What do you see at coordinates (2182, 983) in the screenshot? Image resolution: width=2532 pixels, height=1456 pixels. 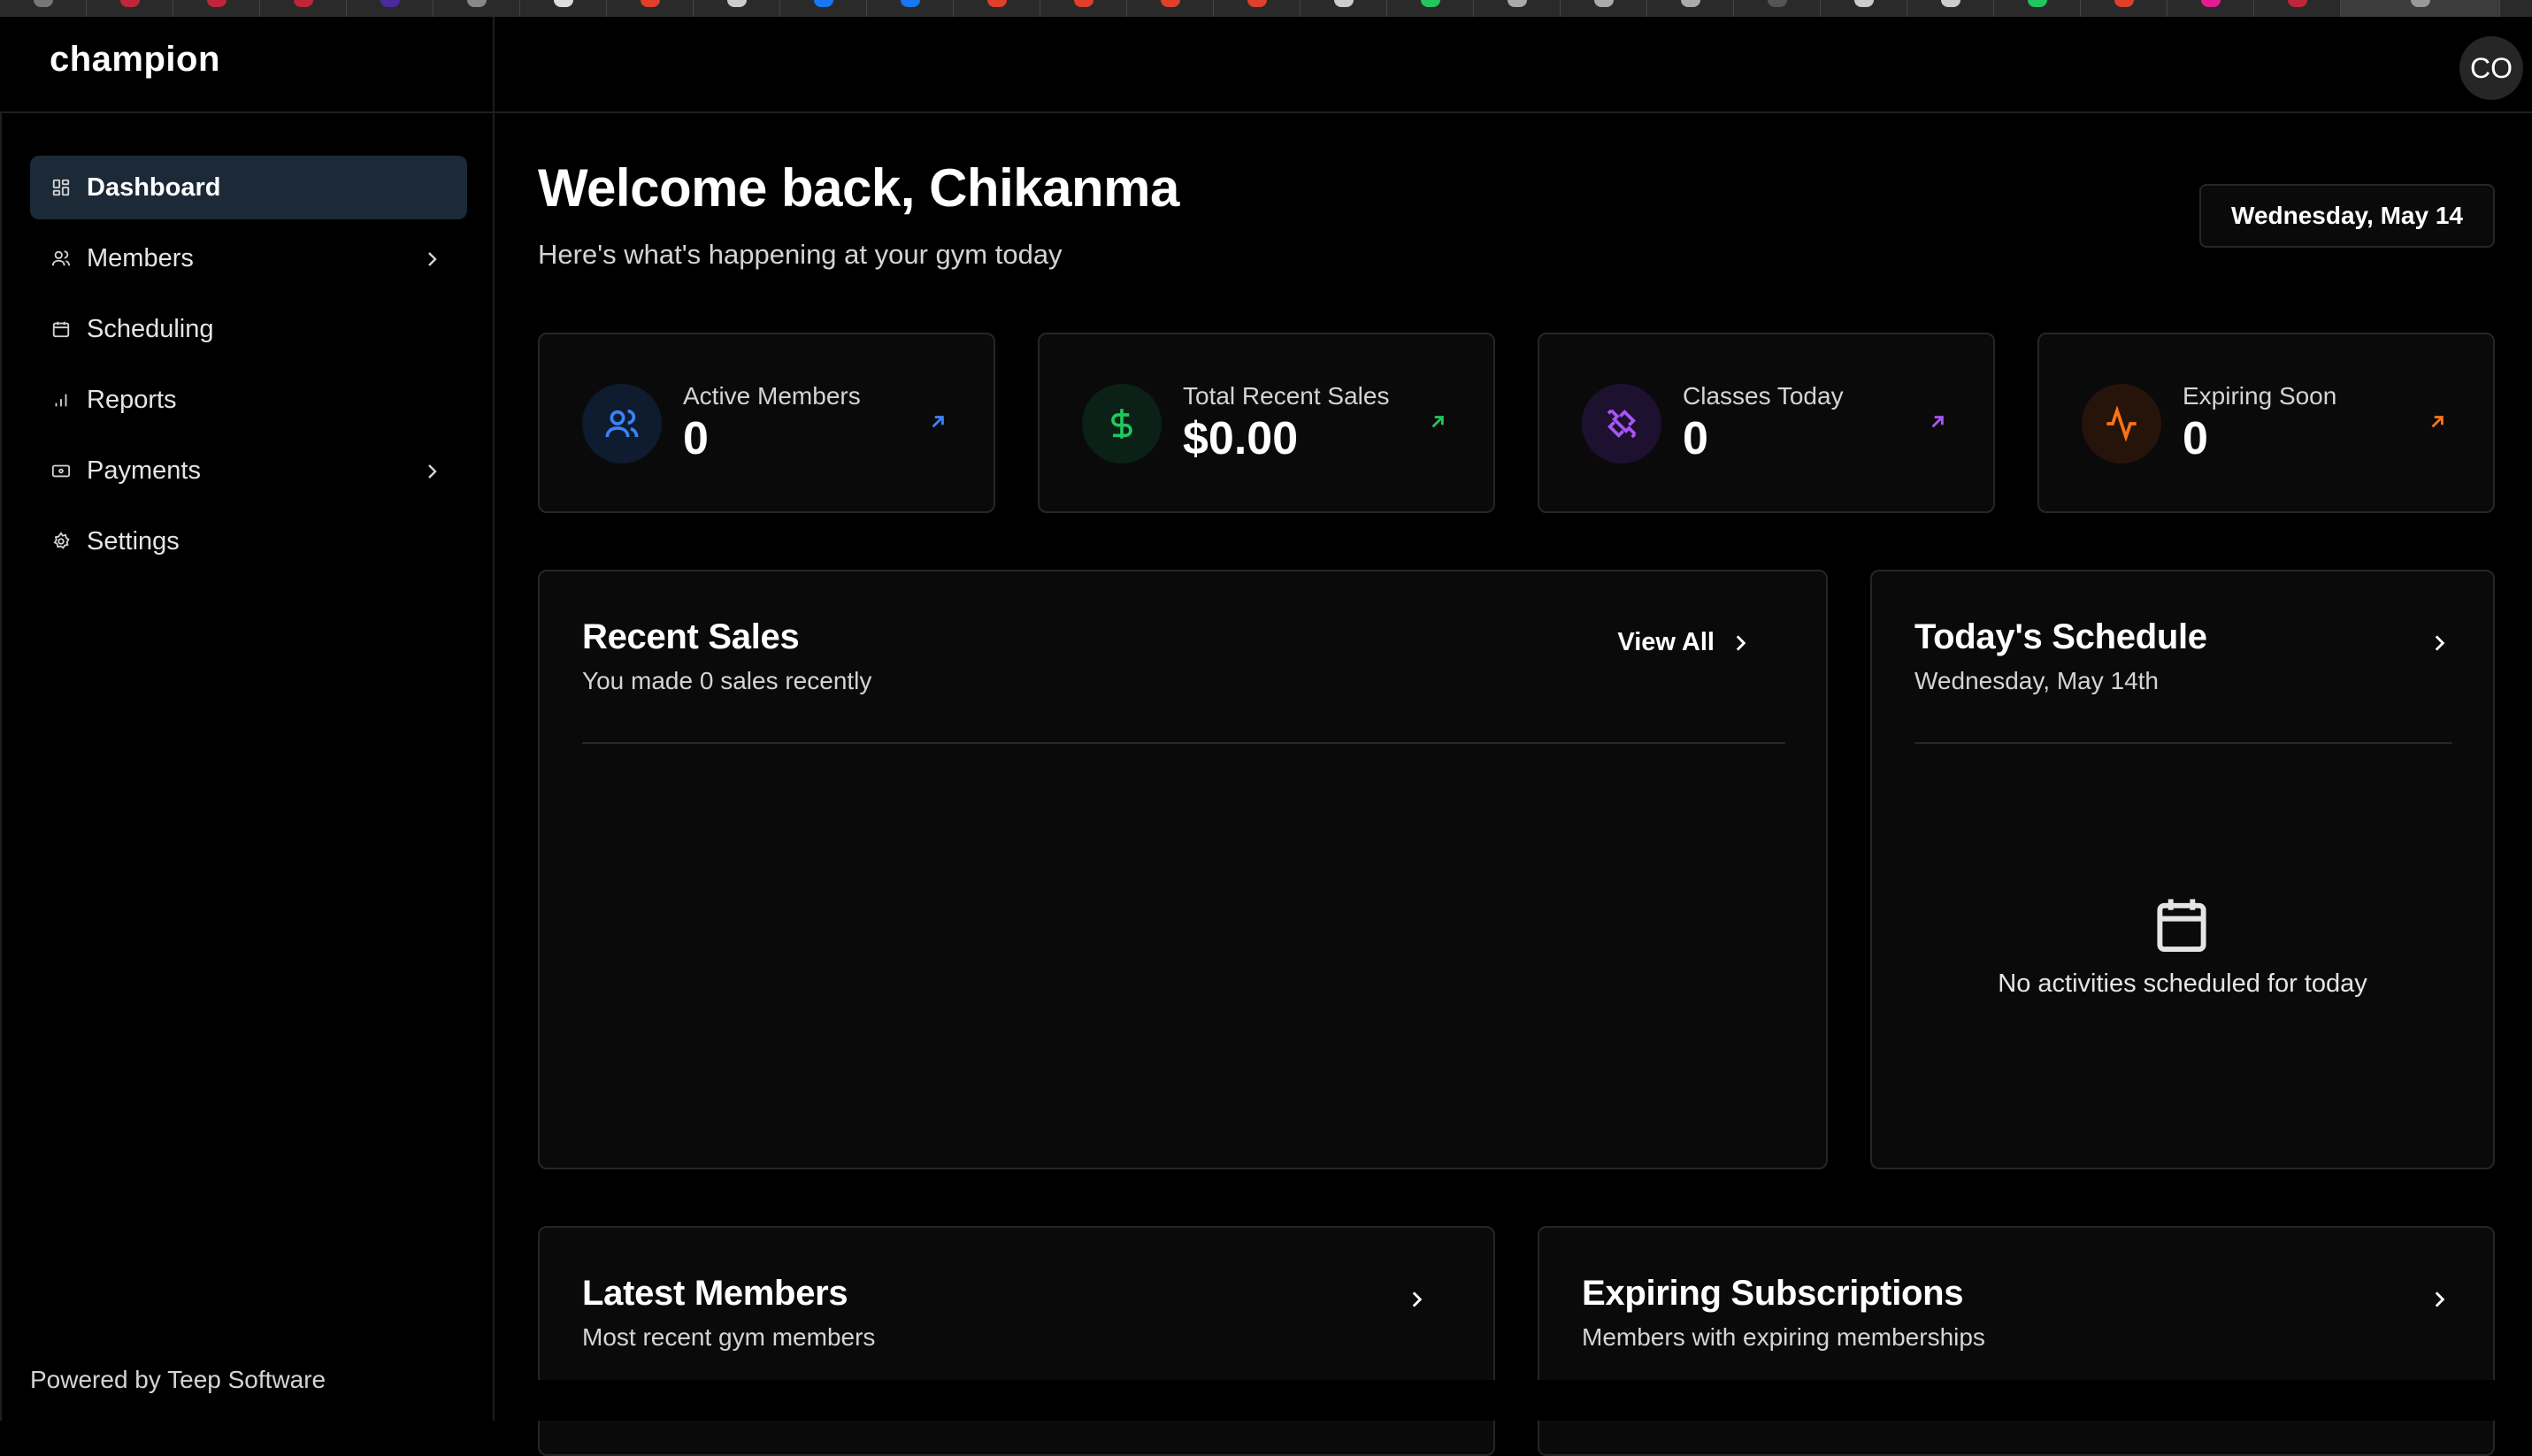 I see `empty-state-text: No activities scheduled for today` at bounding box center [2182, 983].